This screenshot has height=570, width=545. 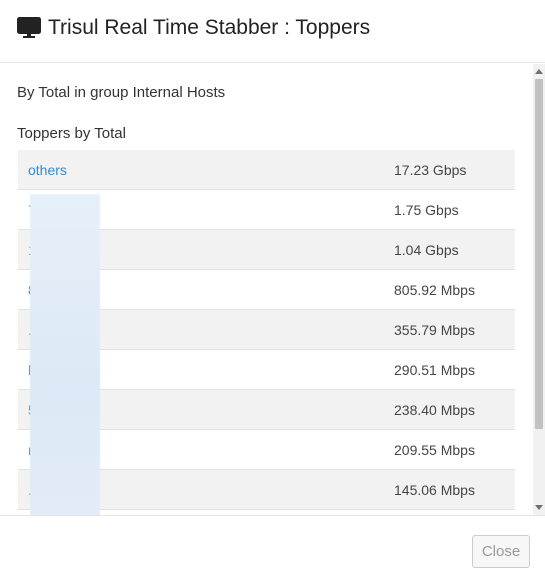 I want to click on row-key-cell: others, so click(x=206, y=170).